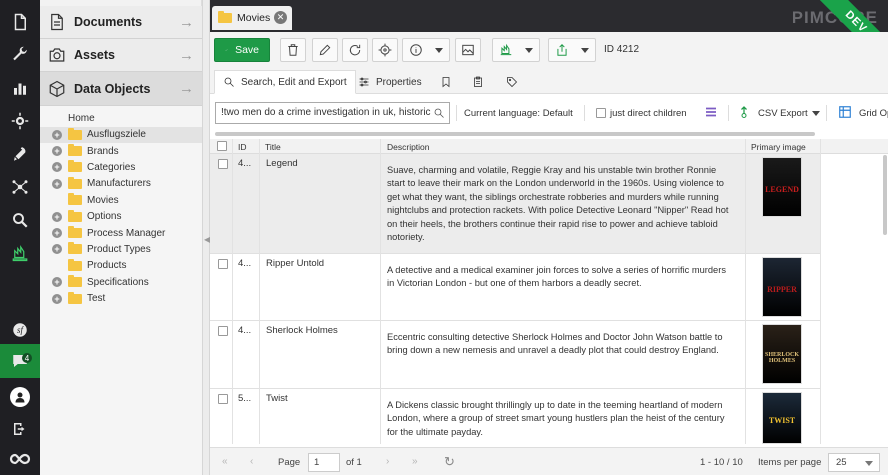  Describe the element at coordinates (516, 50) in the screenshot. I see `datahub-dropdown-button` at that location.